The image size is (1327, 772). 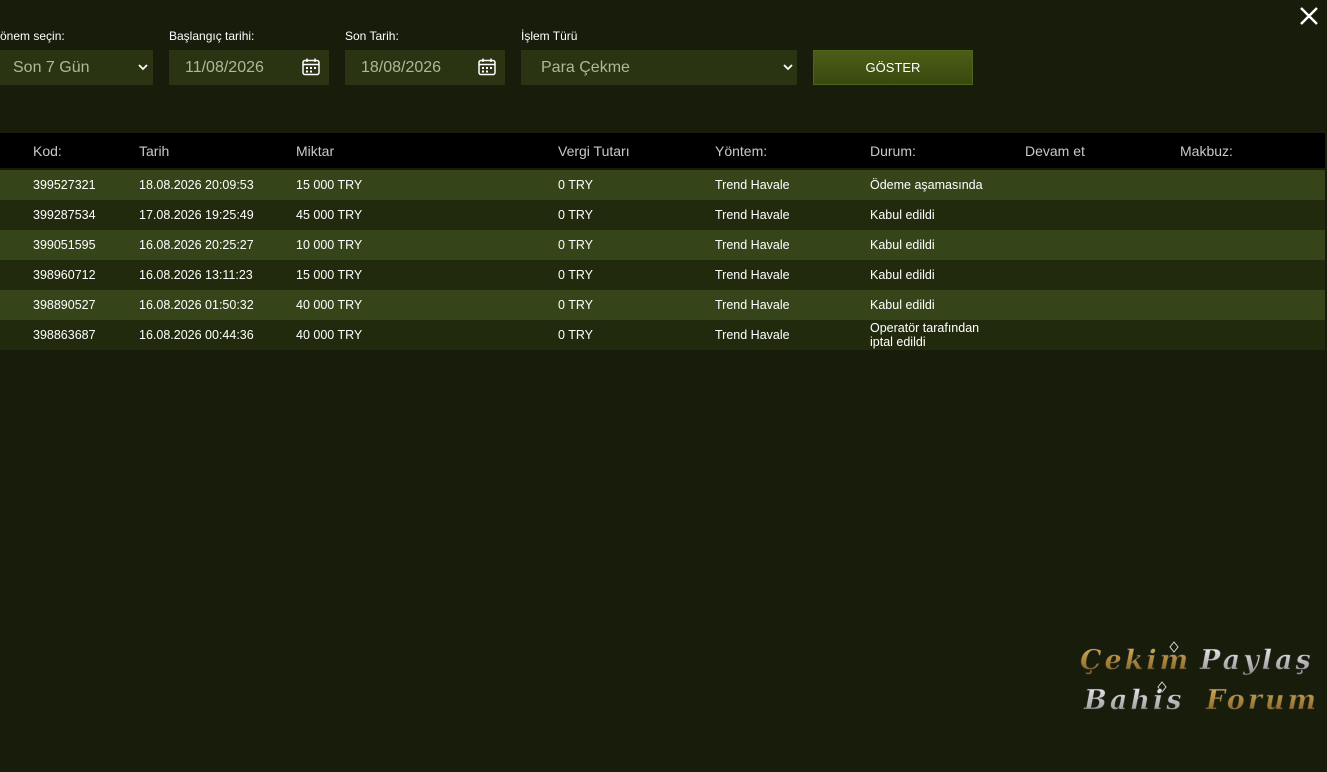 What do you see at coordinates (64, 245) in the screenshot?
I see `cell-code: 399051595` at bounding box center [64, 245].